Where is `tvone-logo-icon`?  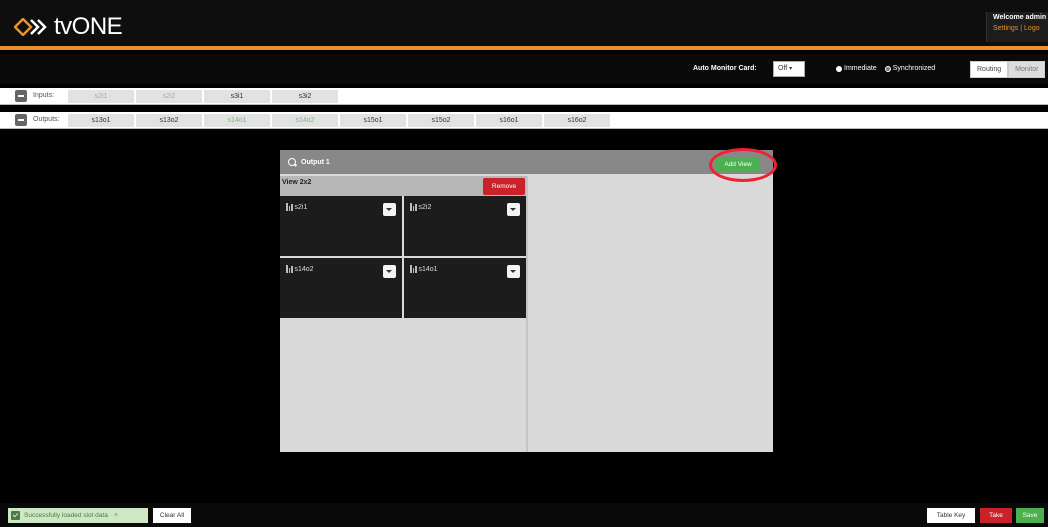 tvone-logo-icon is located at coordinates (31, 27).